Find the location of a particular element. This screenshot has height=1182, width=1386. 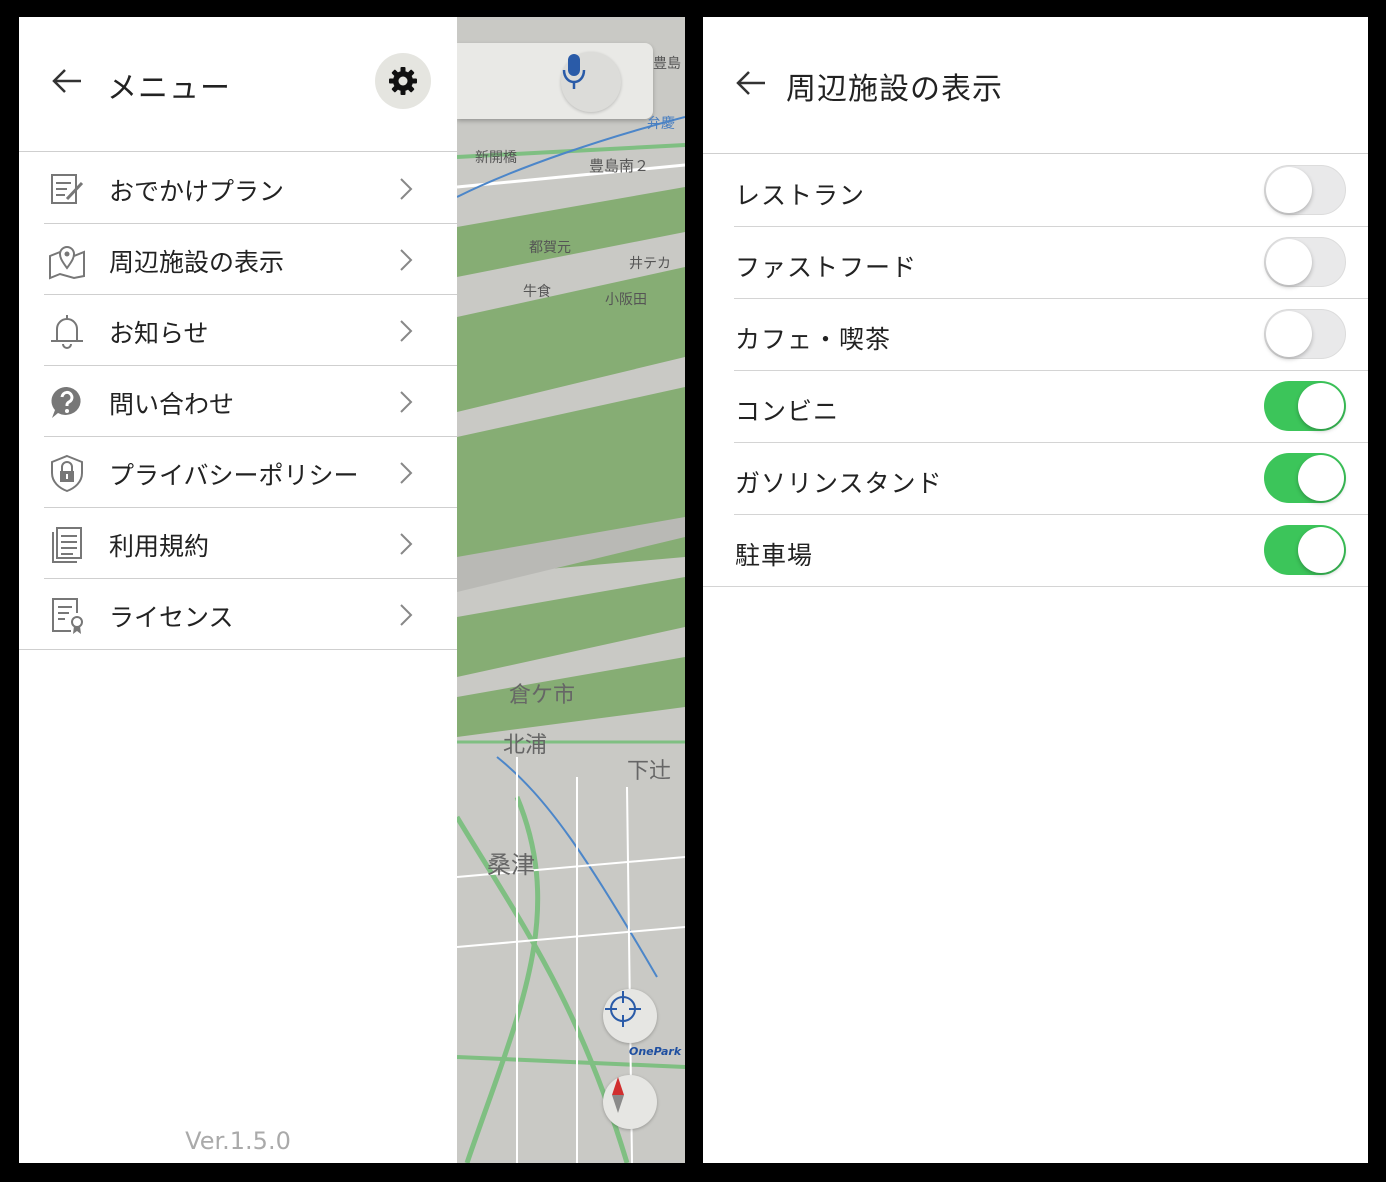

facility-label: レストラン is located at coordinates (800, 195).